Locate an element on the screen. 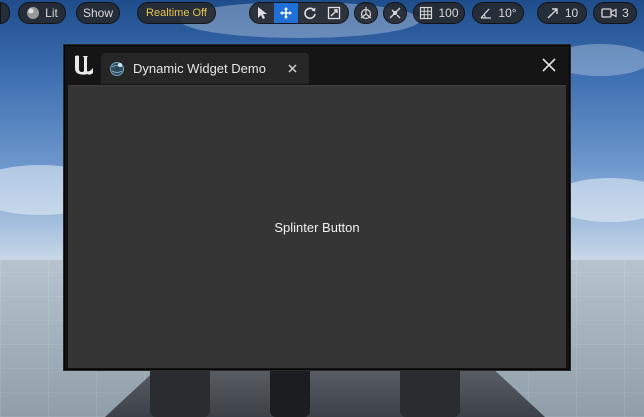  rotate-icon is located at coordinates (310, 13).